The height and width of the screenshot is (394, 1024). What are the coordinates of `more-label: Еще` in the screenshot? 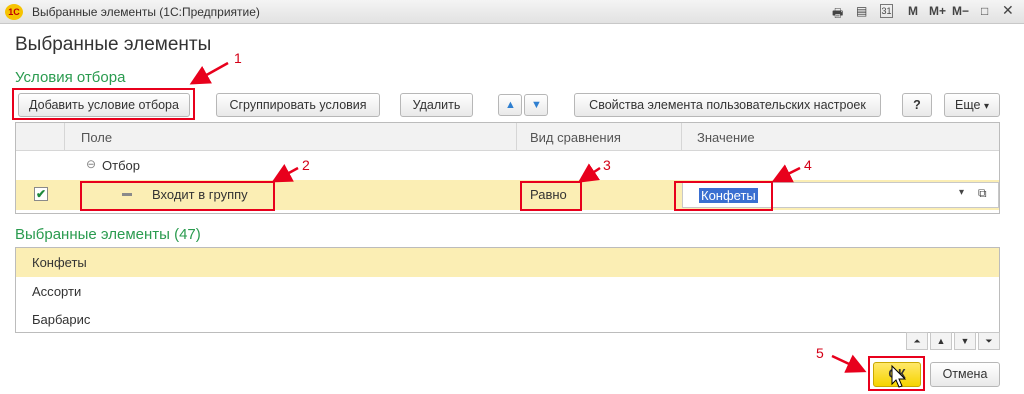 It's located at (968, 105).